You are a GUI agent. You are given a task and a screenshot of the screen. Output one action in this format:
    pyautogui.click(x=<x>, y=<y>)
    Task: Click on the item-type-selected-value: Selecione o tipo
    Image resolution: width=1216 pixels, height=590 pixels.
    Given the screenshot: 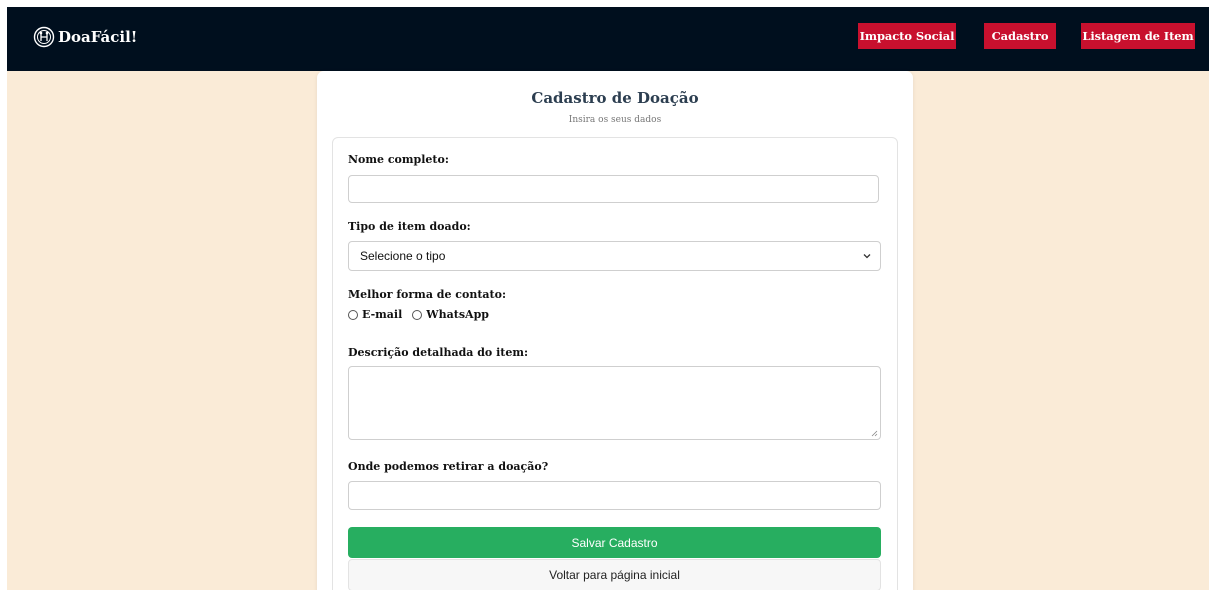 What is the action you would take?
    pyautogui.click(x=403, y=256)
    